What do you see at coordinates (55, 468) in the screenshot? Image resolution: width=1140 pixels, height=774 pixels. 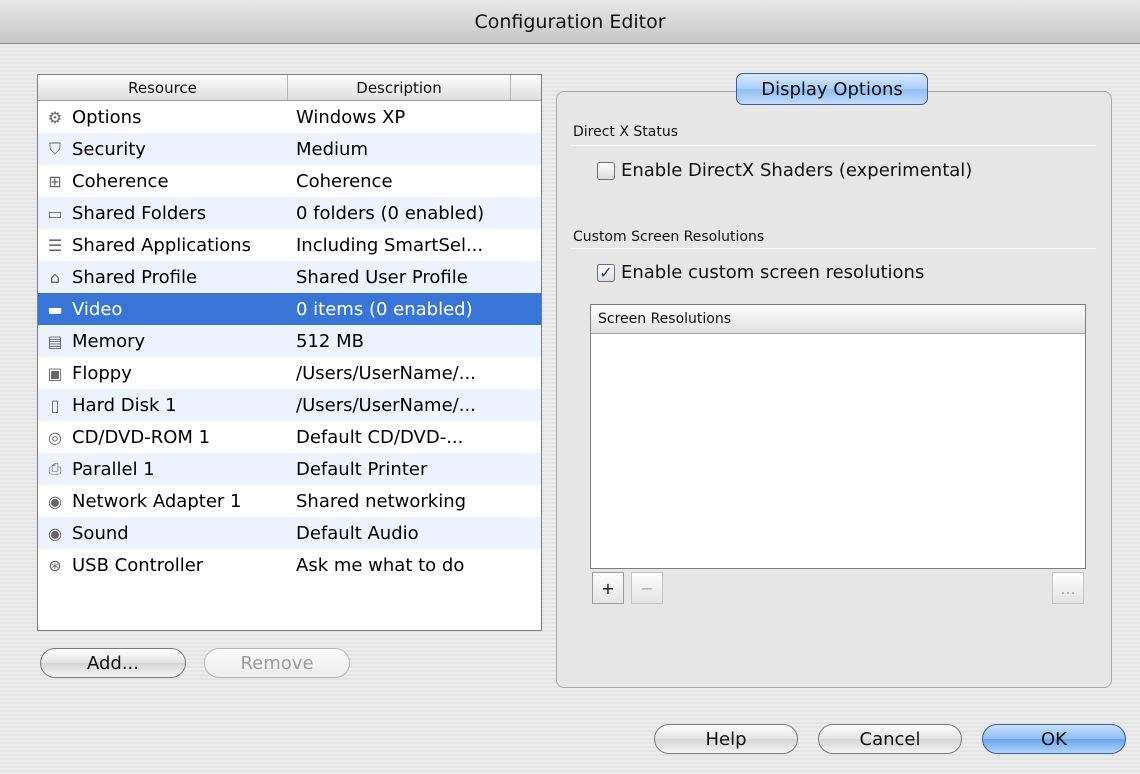 I see `printer-icon: ⎙` at bounding box center [55, 468].